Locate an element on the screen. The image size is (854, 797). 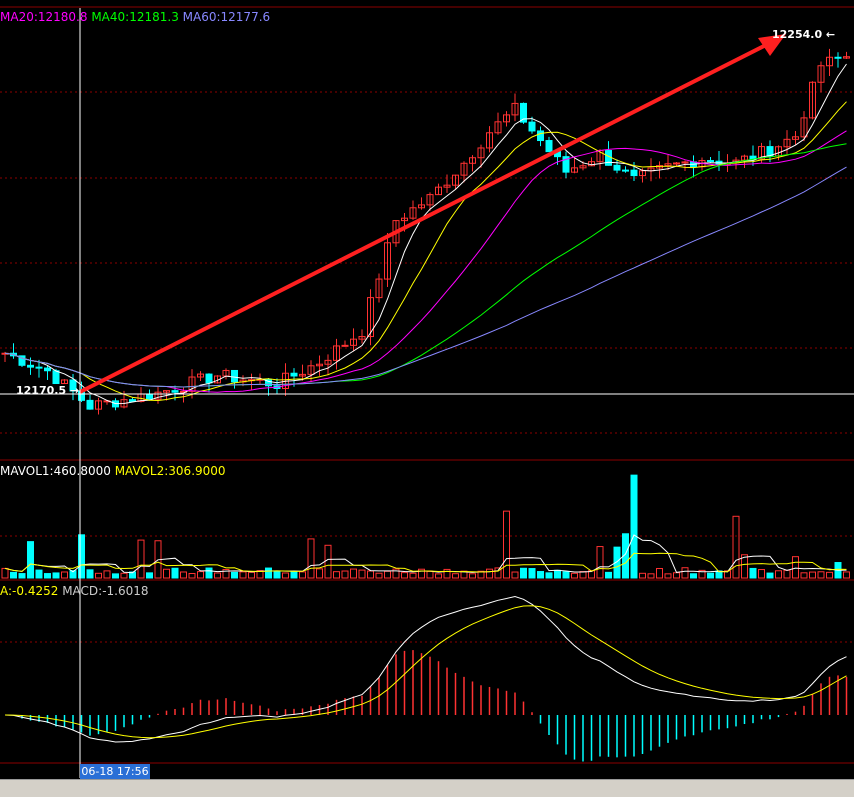
mavol1-value: MAVOL1:460.8000 is located at coordinates (55, 471).